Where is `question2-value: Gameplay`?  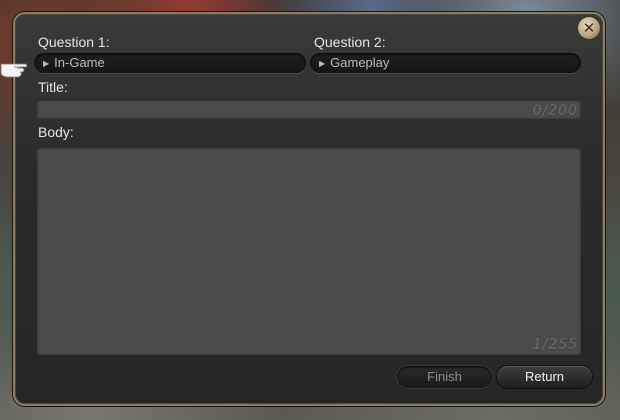 question2-value: Gameplay is located at coordinates (360, 62).